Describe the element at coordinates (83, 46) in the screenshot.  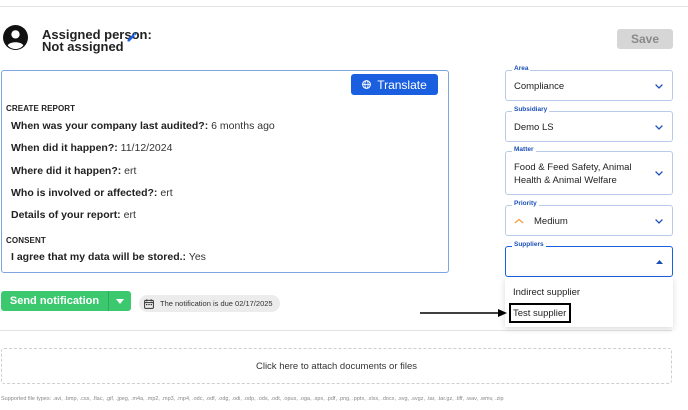
I see `assigned-person-value: Not assigned` at that location.